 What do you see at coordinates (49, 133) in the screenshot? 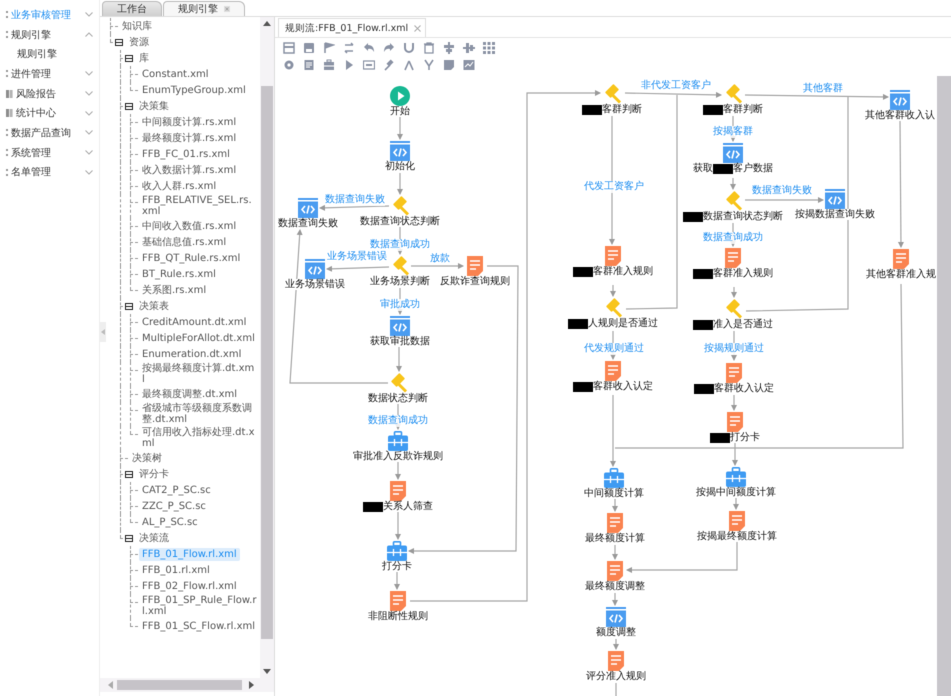
I see `menu-item: 数据产品查询` at bounding box center [49, 133].